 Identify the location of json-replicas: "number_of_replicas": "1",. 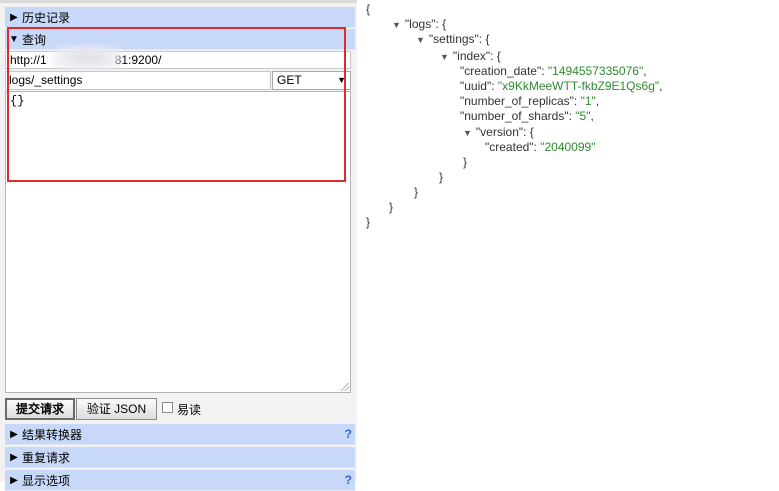
(530, 101).